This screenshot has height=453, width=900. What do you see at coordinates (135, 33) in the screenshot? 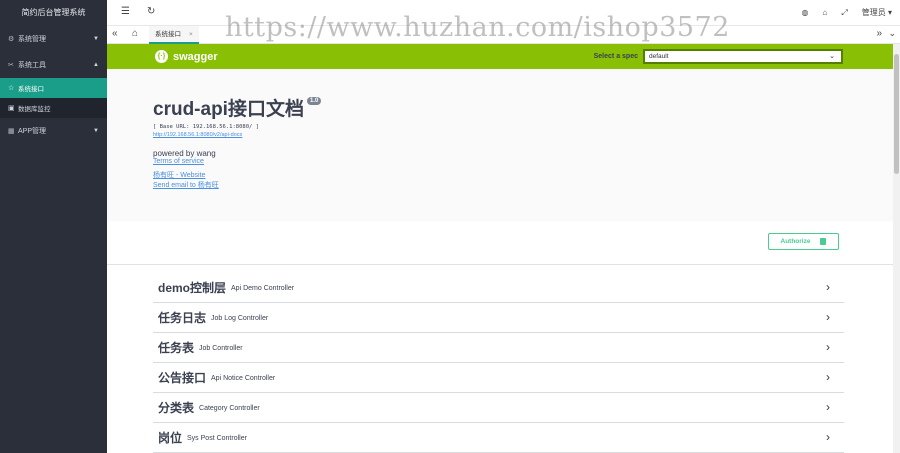
I see `home-icon: ⌂` at bounding box center [135, 33].